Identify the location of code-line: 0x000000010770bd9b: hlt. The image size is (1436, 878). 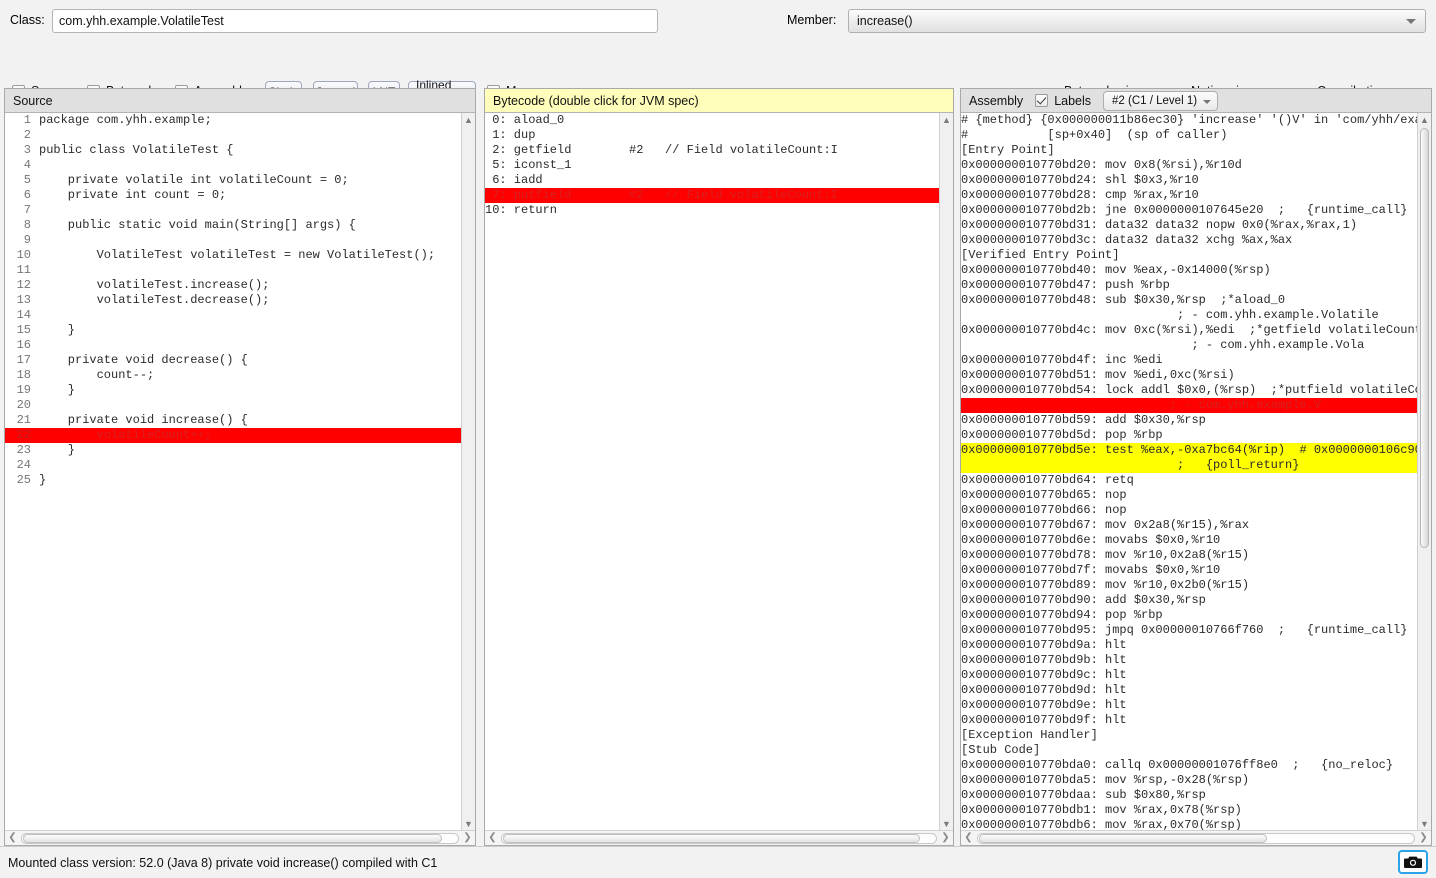
(1189, 660).